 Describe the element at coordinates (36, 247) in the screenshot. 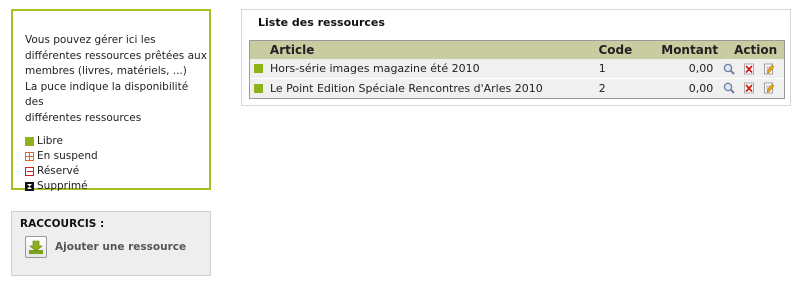

I see `download-icon` at that location.